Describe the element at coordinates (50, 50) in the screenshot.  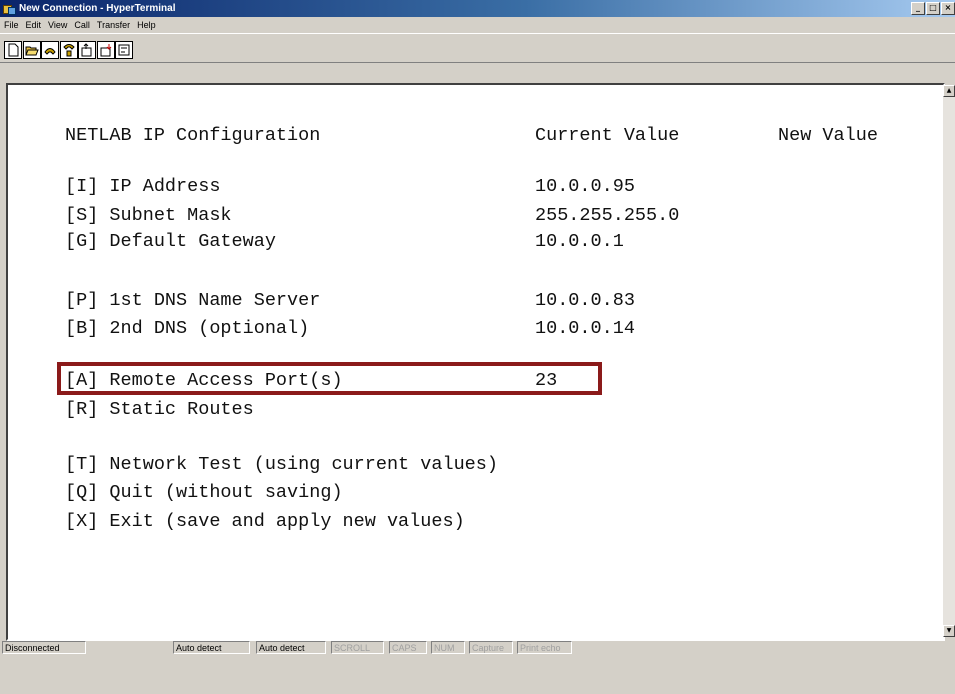
I see `call-icon` at that location.